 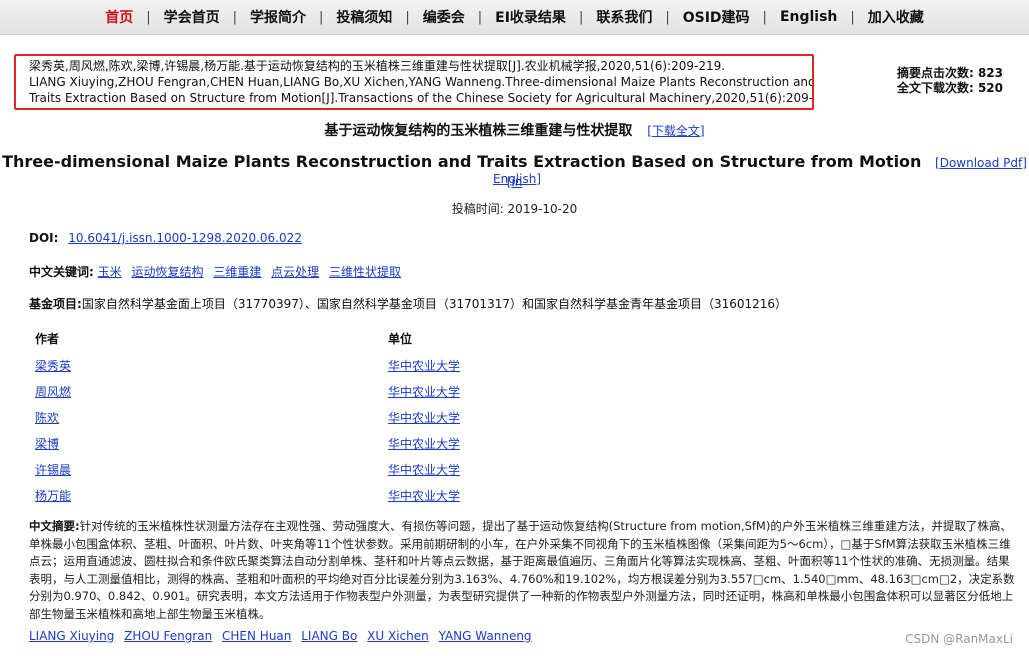 What do you see at coordinates (168, 636) in the screenshot?
I see `en-author-link: ZHOU Fengran` at bounding box center [168, 636].